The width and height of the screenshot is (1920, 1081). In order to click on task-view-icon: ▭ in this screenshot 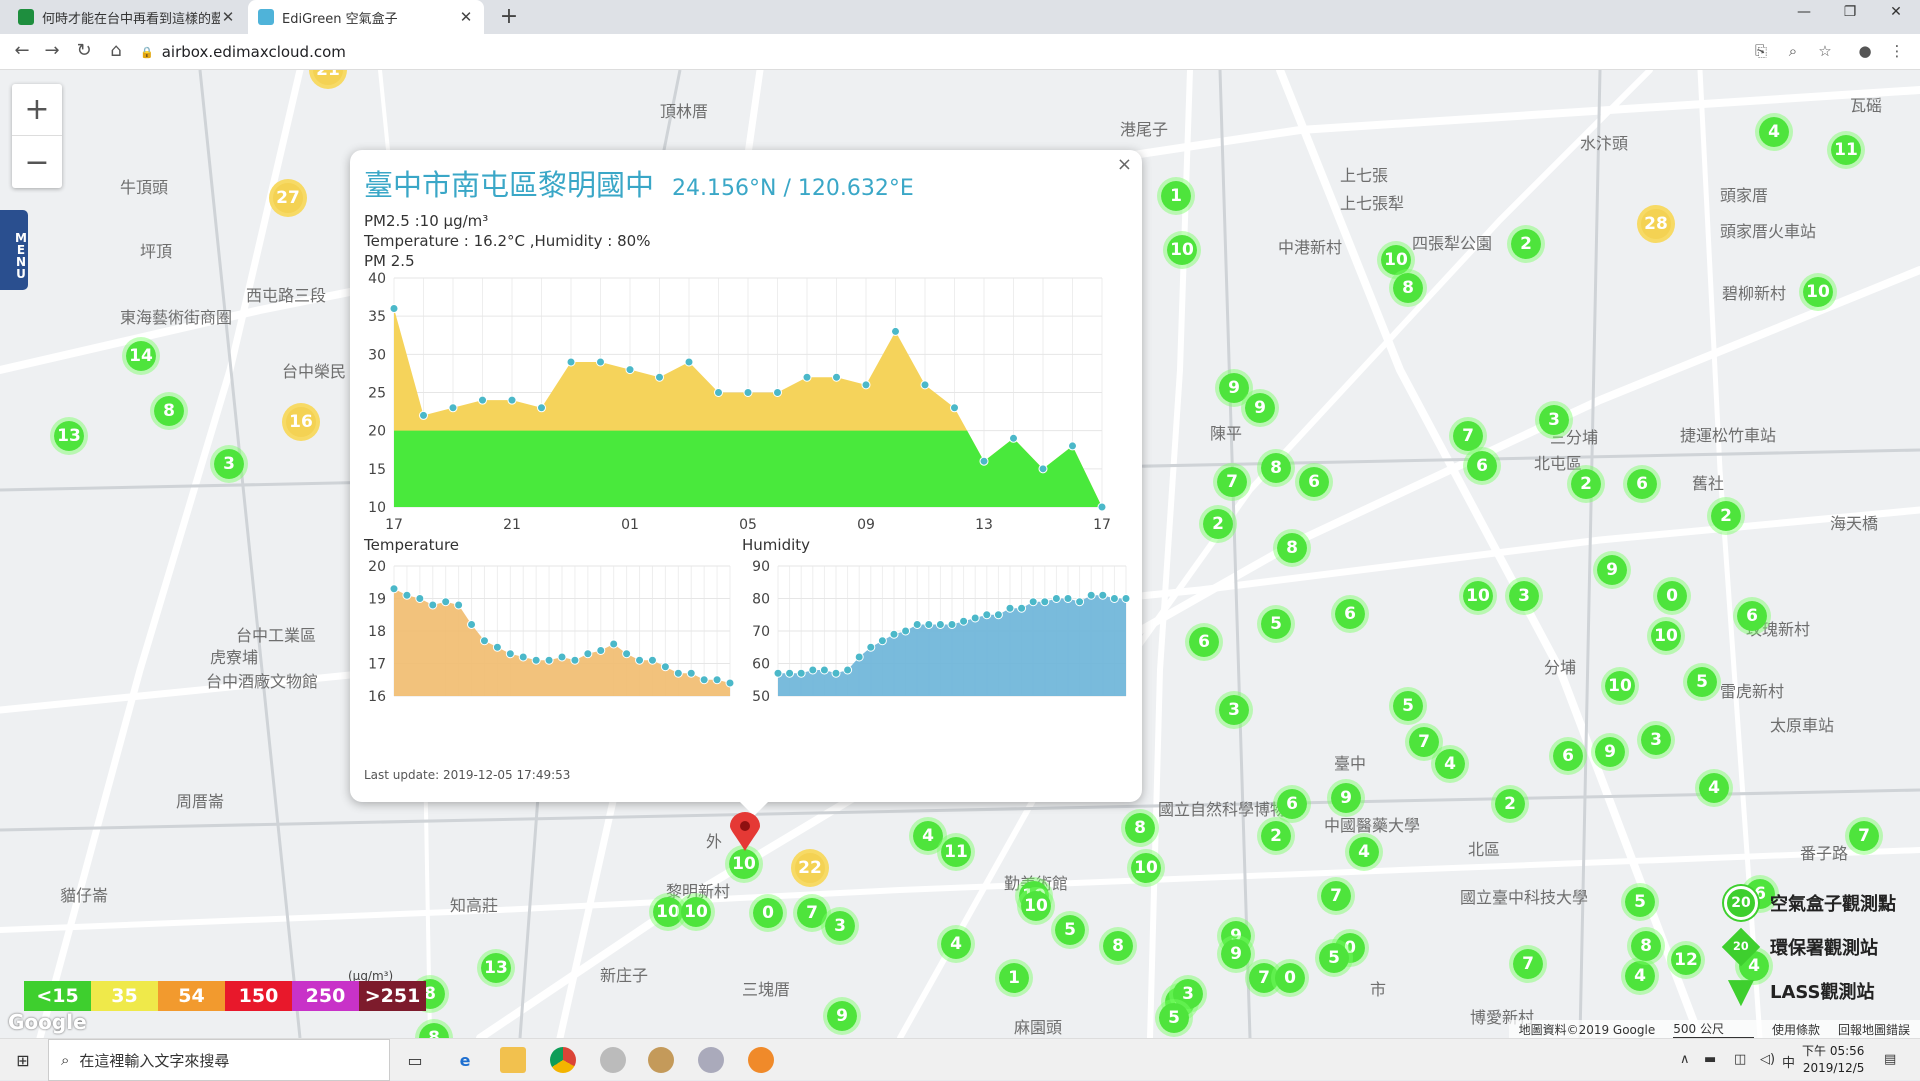, I will do `click(415, 1060)`.